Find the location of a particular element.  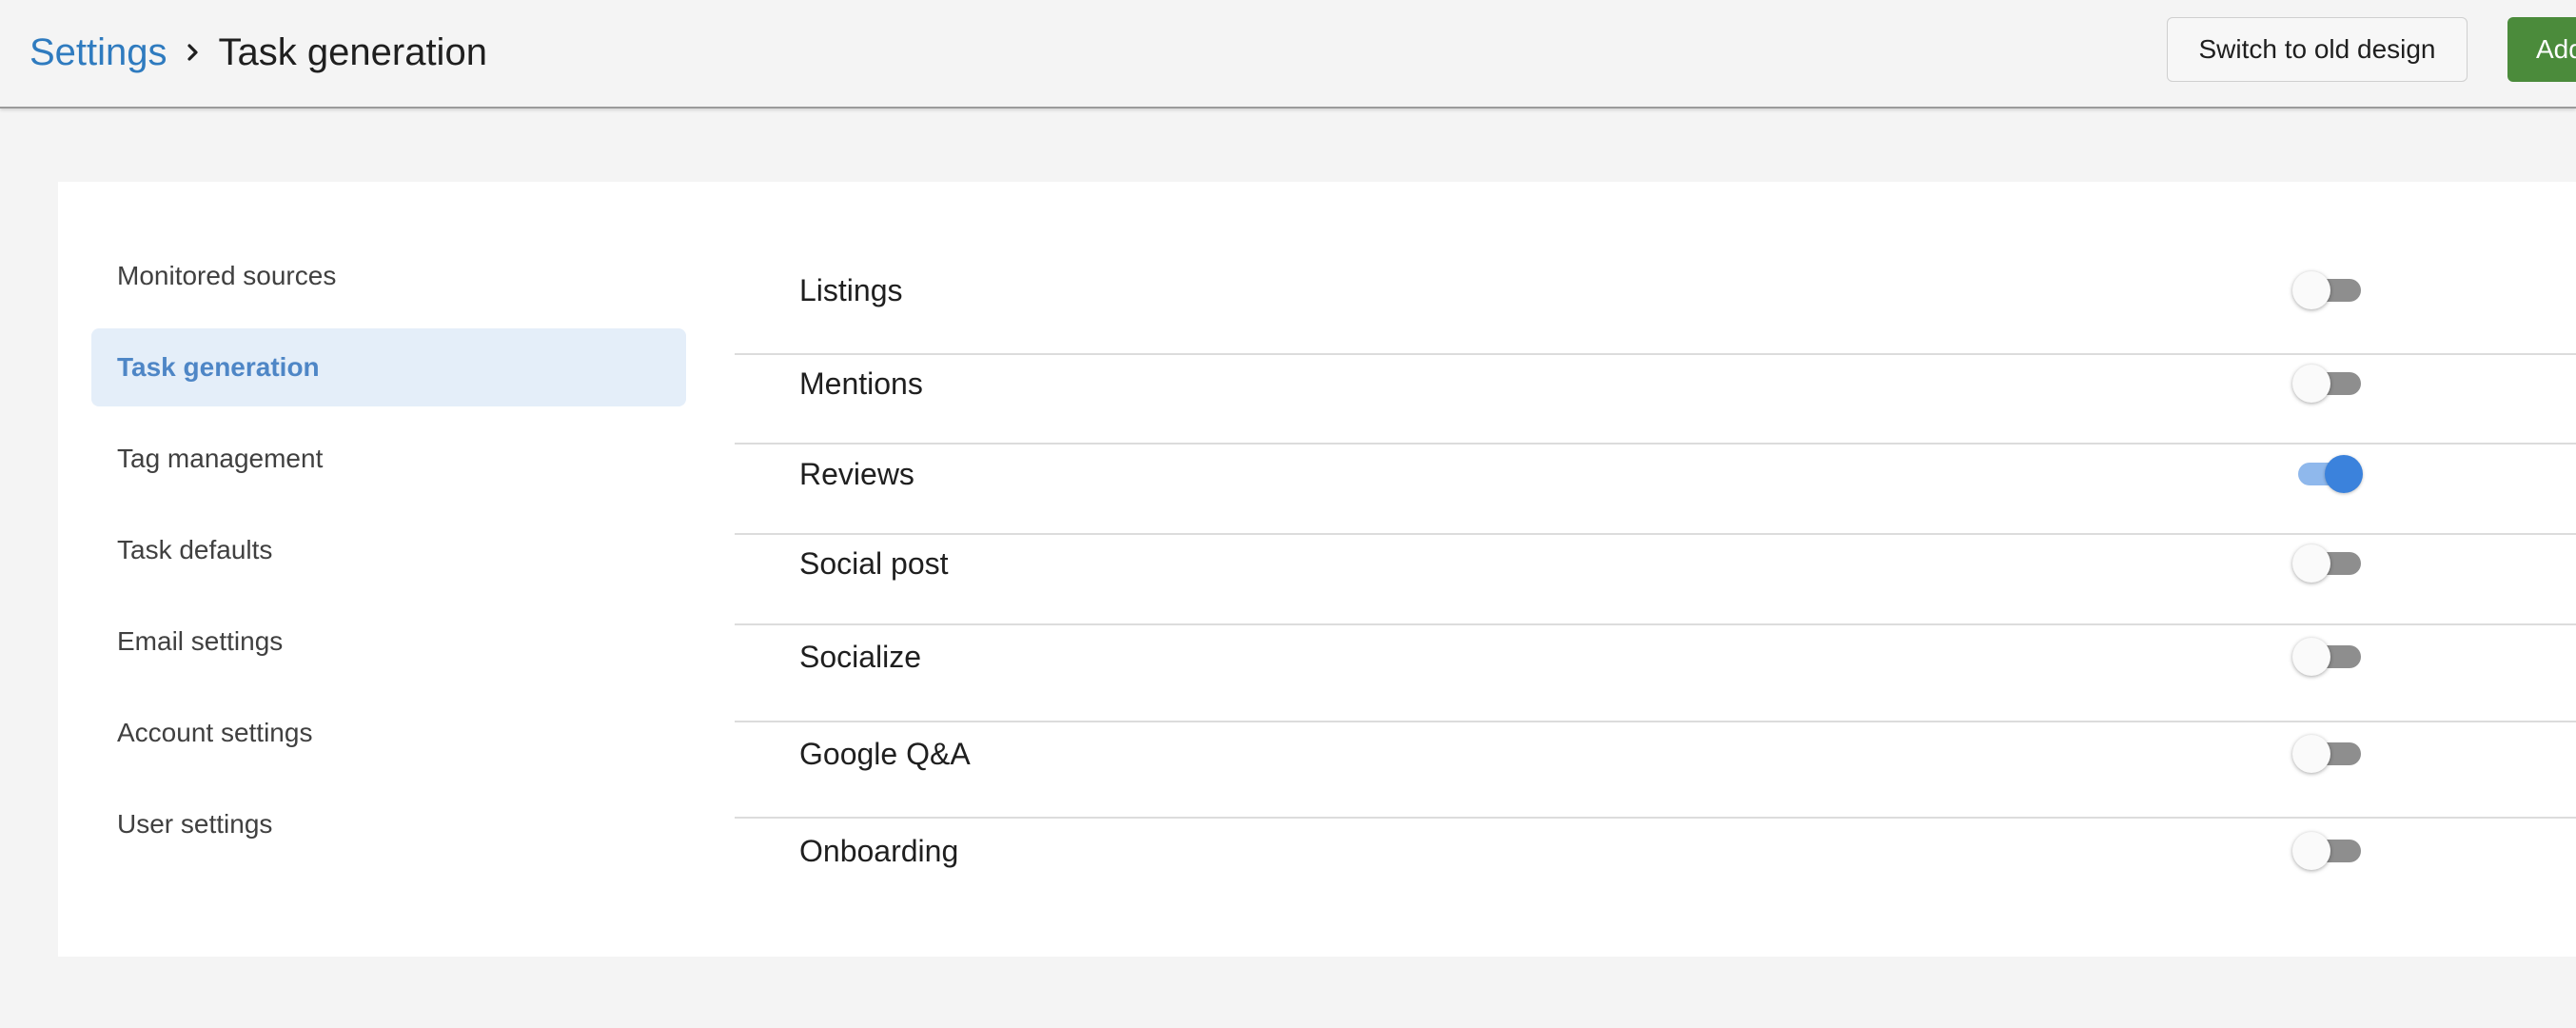

task-type-label: Social post is located at coordinates (874, 563).